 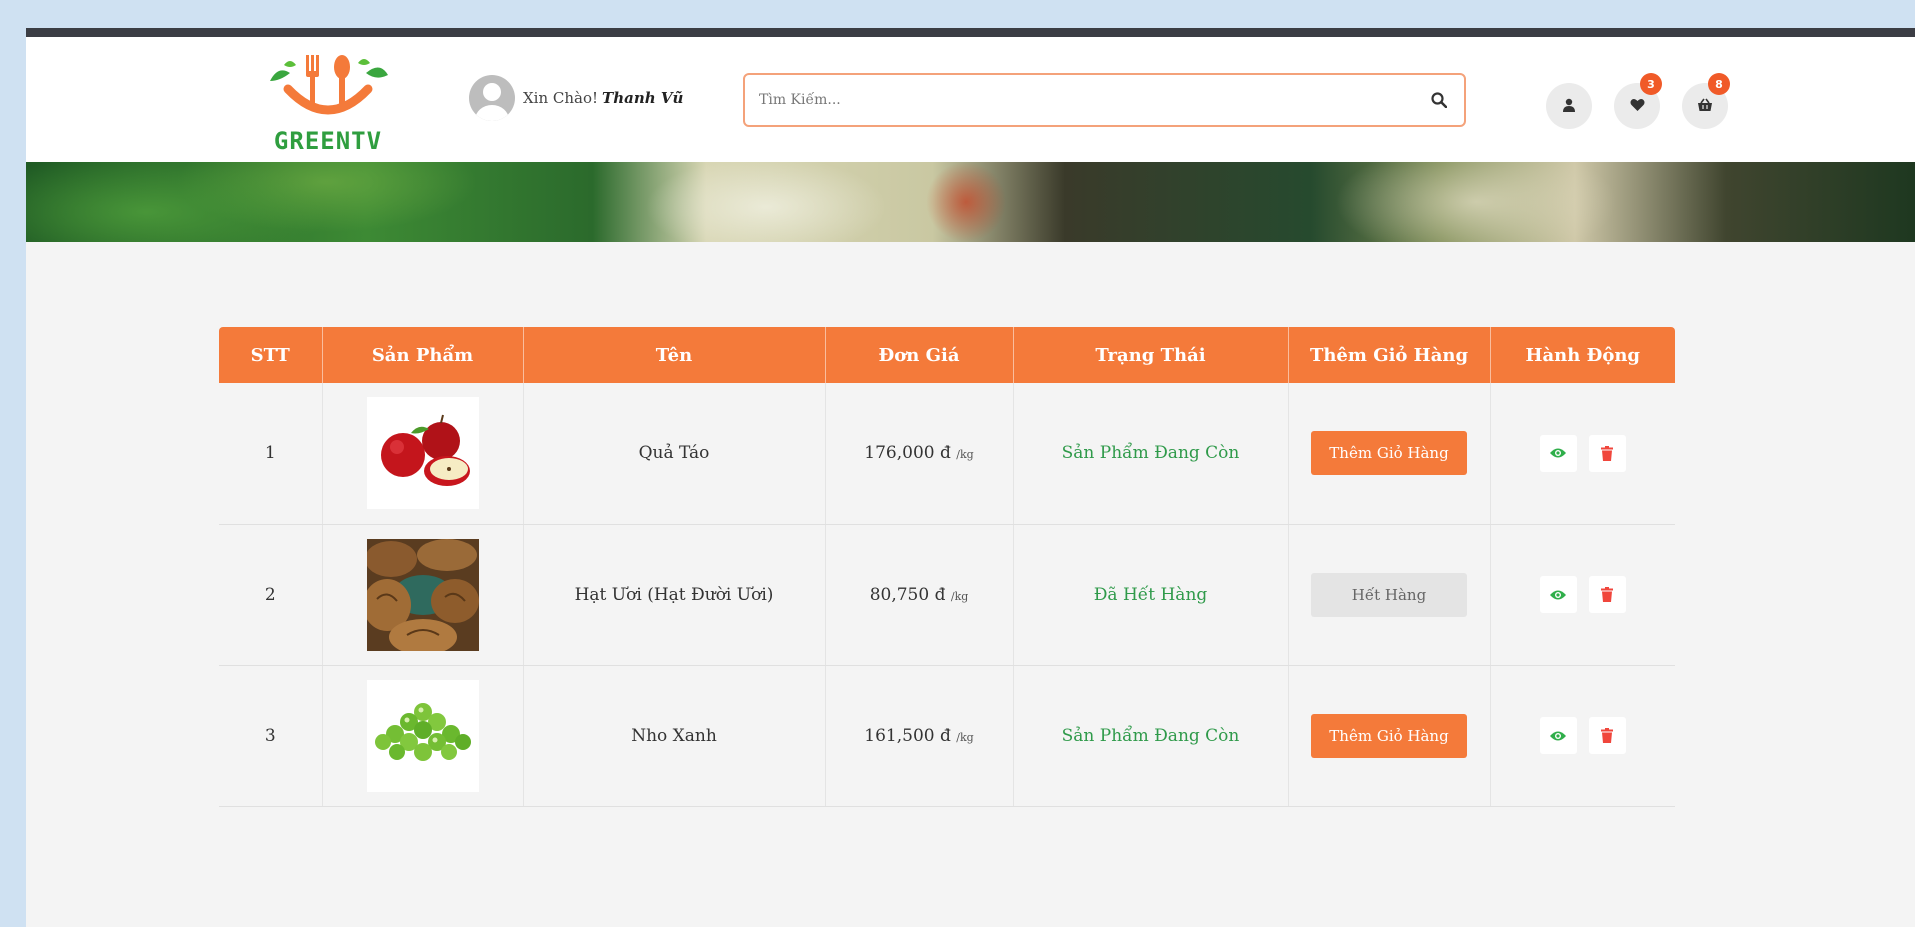 I want to click on header-stt: STT, so click(x=271, y=355).